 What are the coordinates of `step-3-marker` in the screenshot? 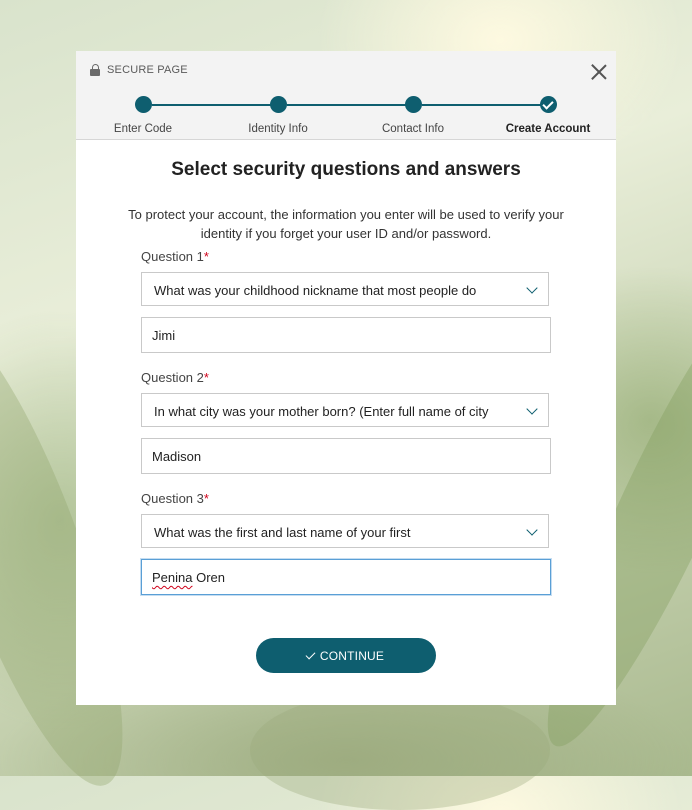 It's located at (413, 104).